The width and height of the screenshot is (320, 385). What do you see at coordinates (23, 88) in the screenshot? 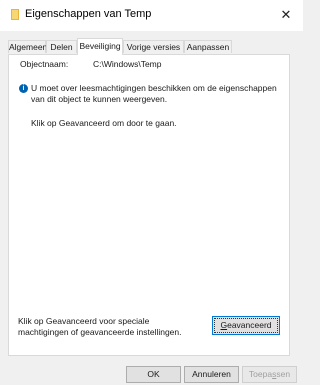
I see `info-icon: i` at bounding box center [23, 88].